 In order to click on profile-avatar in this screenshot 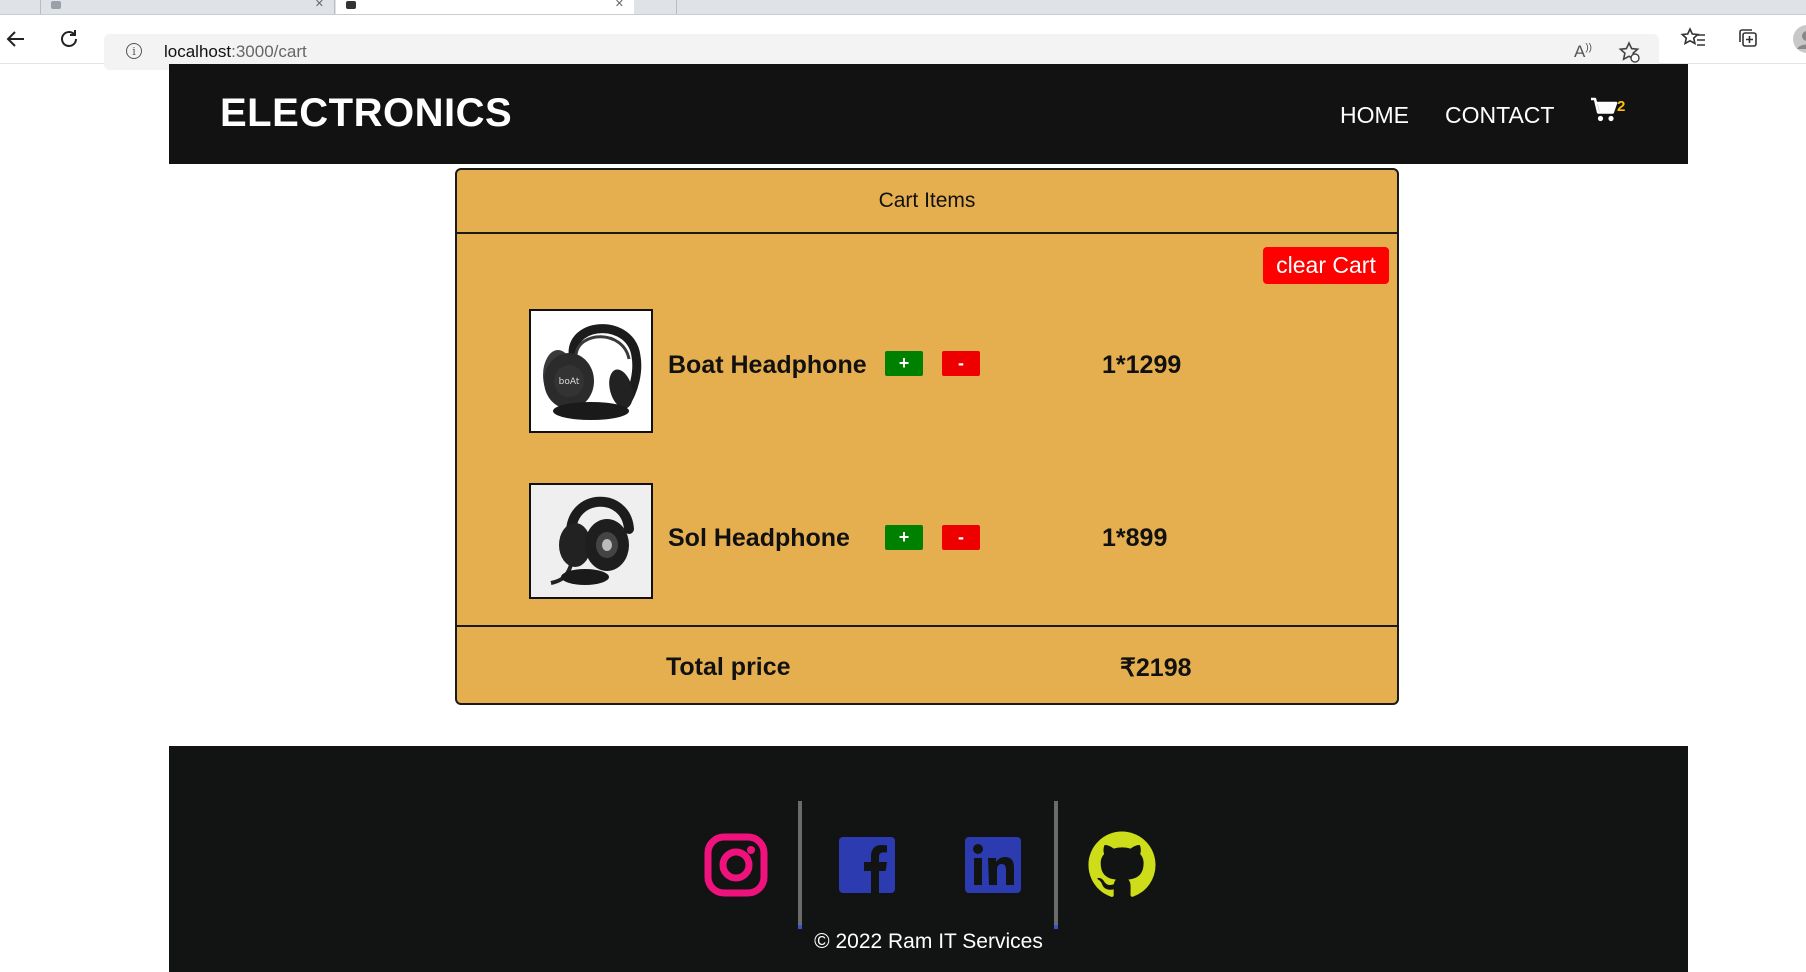, I will do `click(1799, 41)`.